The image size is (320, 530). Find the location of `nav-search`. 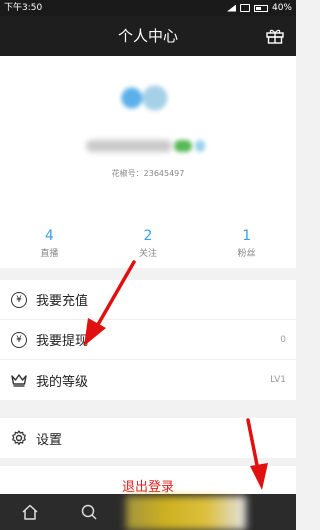

nav-search is located at coordinates (88, 512).